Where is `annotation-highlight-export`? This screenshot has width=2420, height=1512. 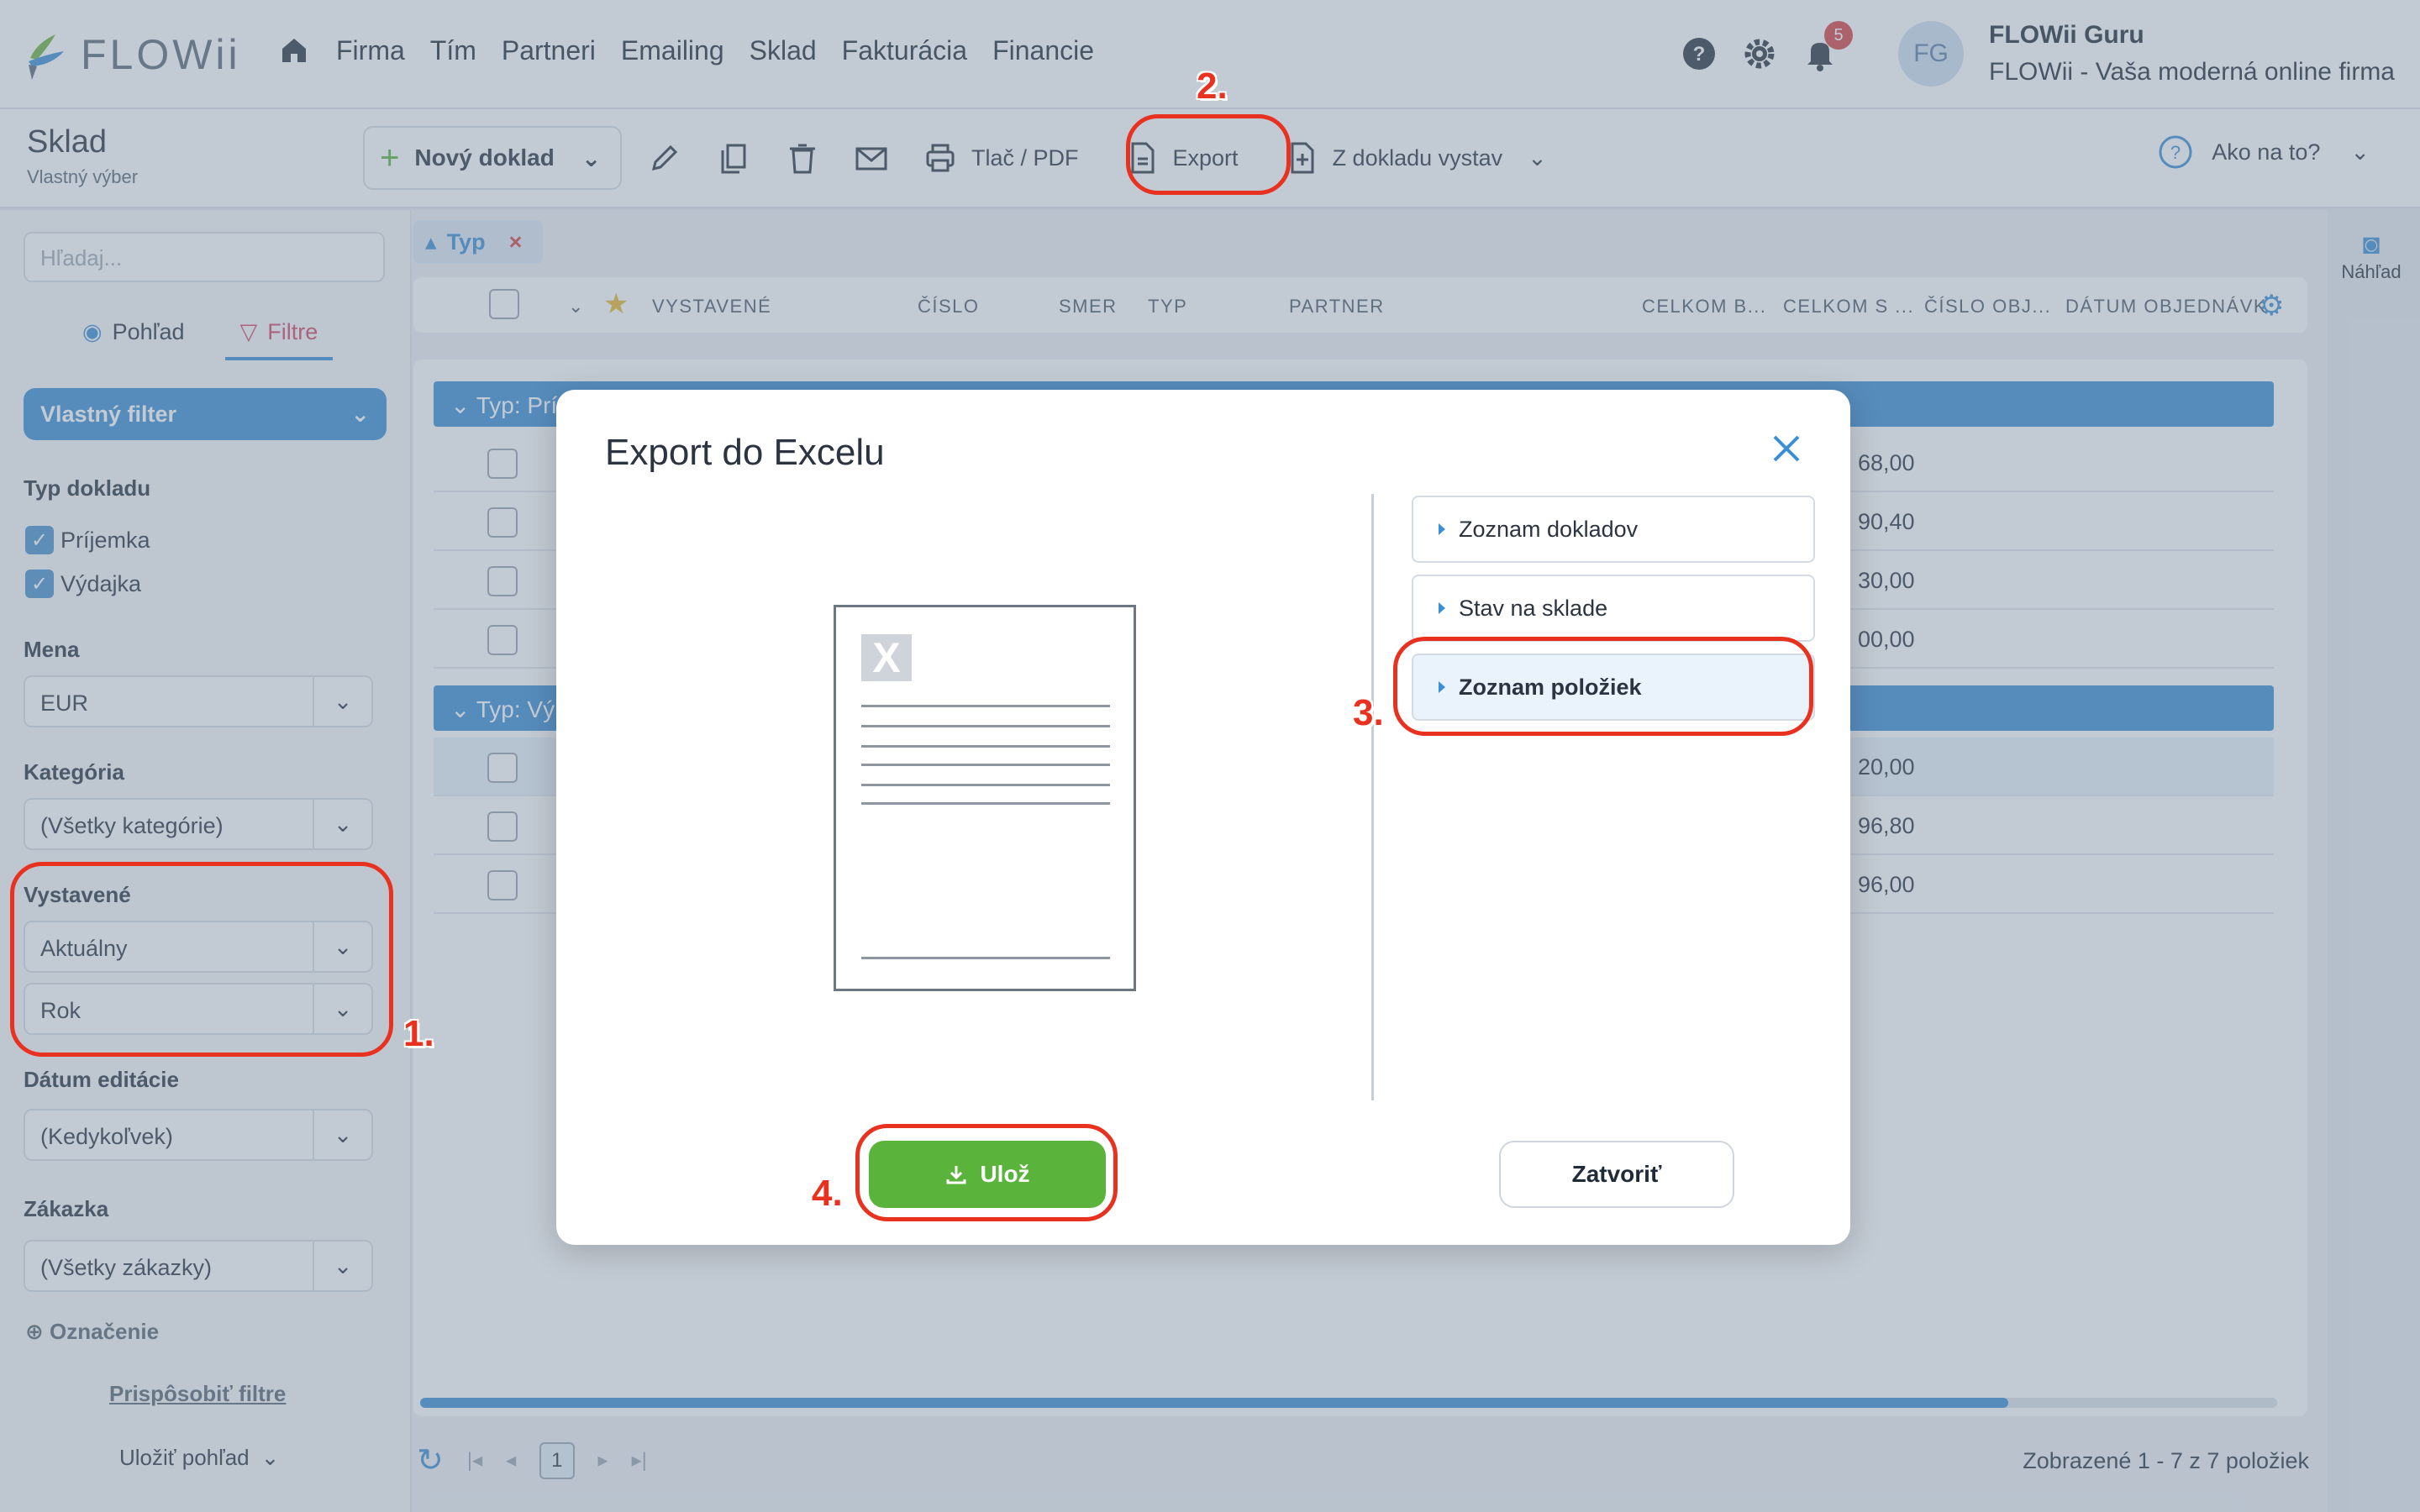 annotation-highlight-export is located at coordinates (1208, 154).